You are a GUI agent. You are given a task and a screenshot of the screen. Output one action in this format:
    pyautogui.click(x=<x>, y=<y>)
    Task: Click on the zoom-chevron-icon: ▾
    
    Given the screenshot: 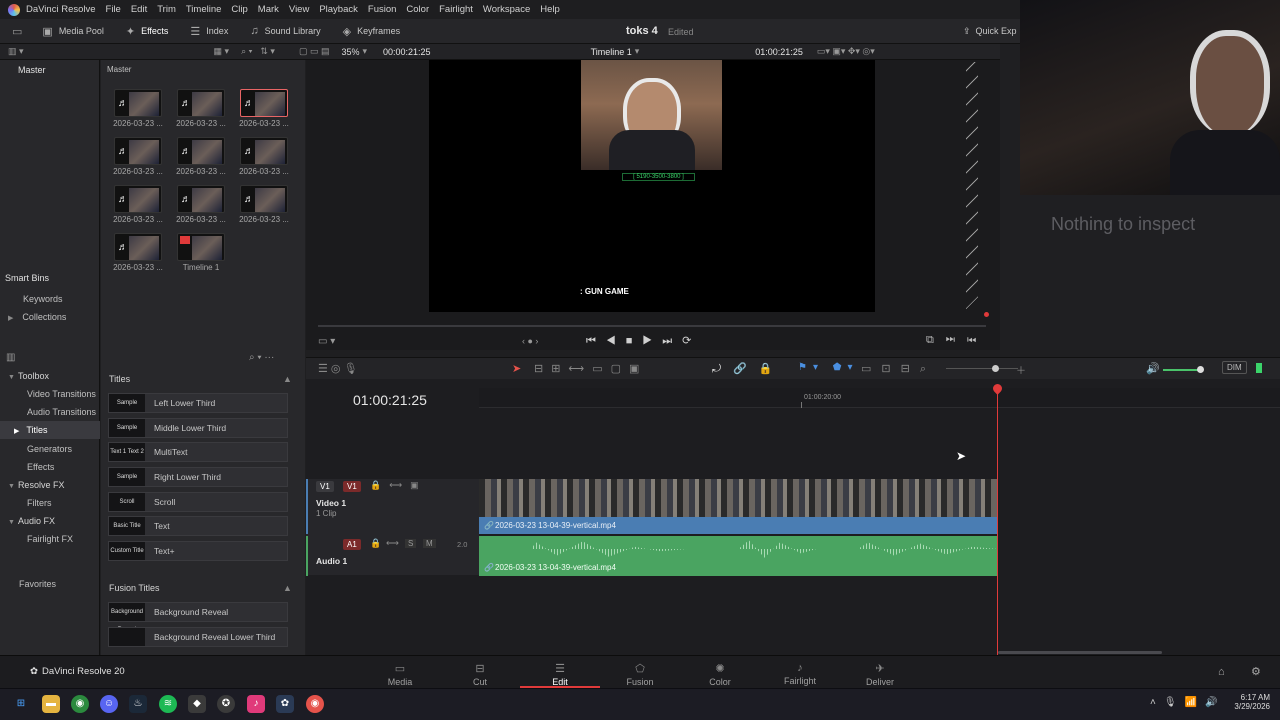 What is the action you would take?
    pyautogui.click(x=364, y=51)
    